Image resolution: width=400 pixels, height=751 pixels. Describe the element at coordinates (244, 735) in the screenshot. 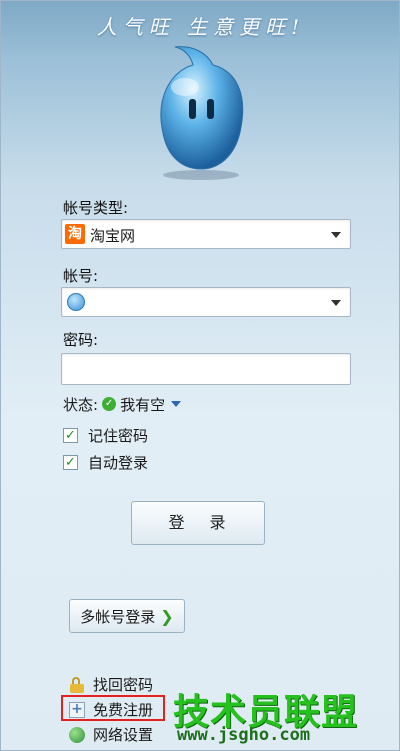

I see `watermark-url: www.jsgho.com` at that location.